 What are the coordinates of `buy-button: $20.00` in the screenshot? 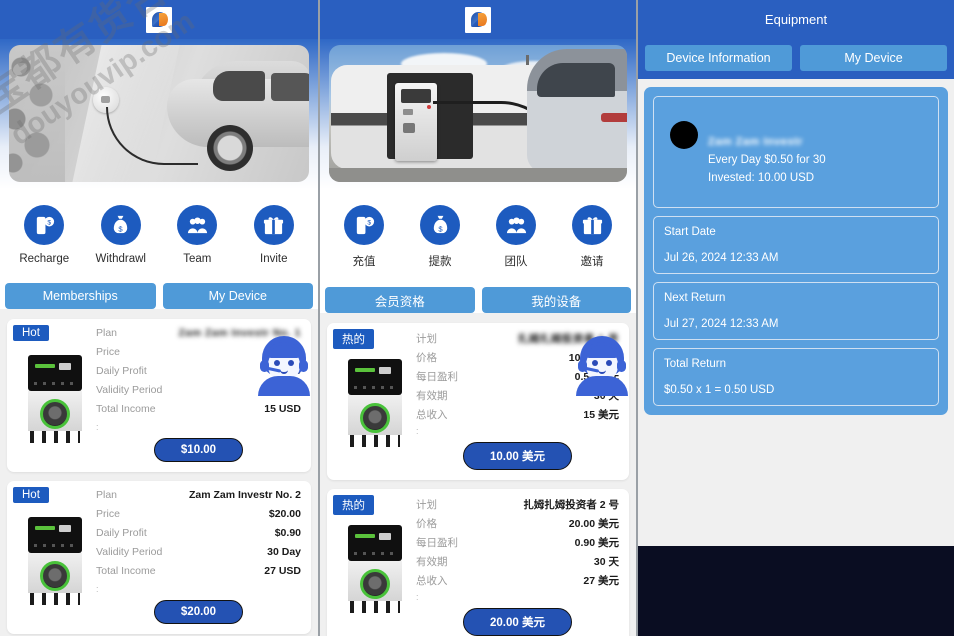 It's located at (198, 612).